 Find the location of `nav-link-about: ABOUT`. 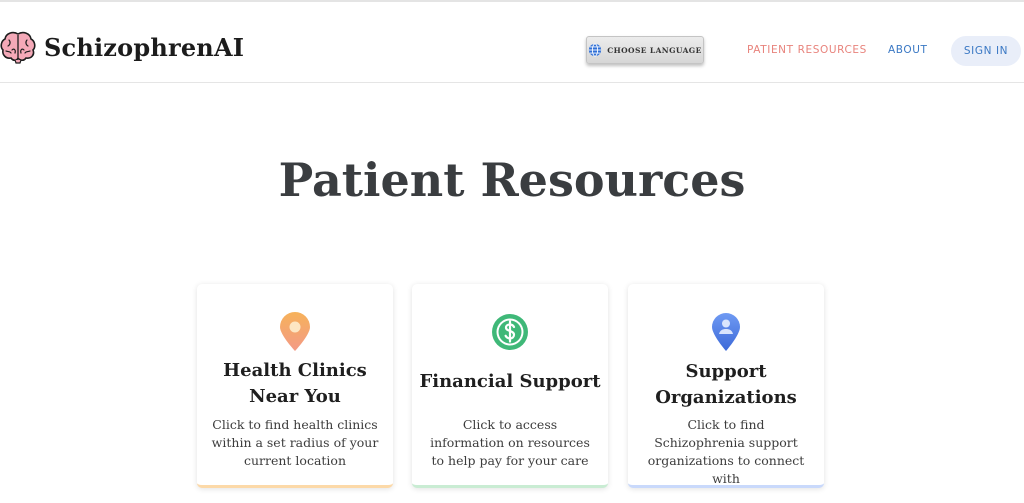

nav-link-about: ABOUT is located at coordinates (908, 50).